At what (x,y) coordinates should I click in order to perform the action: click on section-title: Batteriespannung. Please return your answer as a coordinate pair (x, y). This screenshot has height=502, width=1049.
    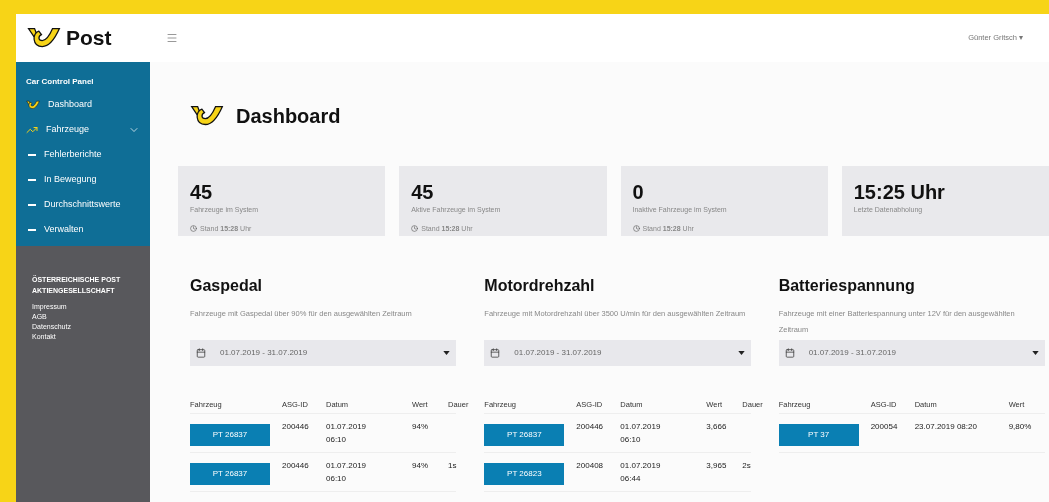
    Looking at the image, I should click on (847, 286).